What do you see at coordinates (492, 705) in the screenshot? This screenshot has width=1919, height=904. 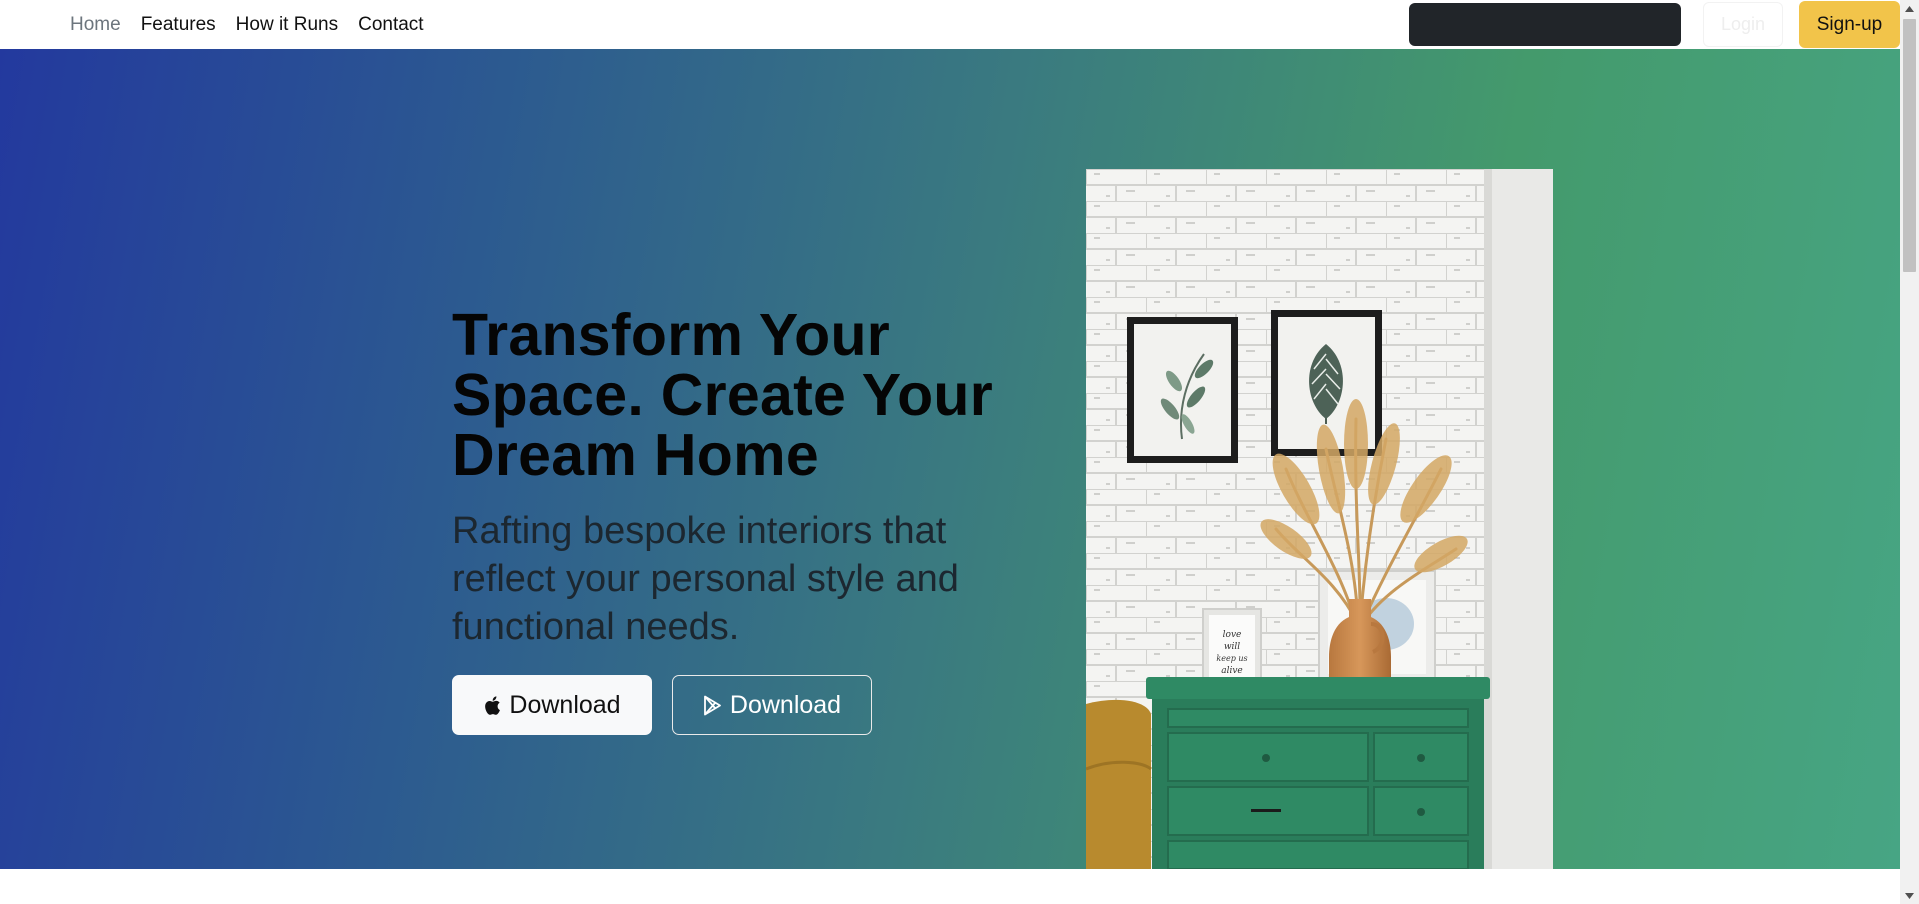 I see `apple-icon` at bounding box center [492, 705].